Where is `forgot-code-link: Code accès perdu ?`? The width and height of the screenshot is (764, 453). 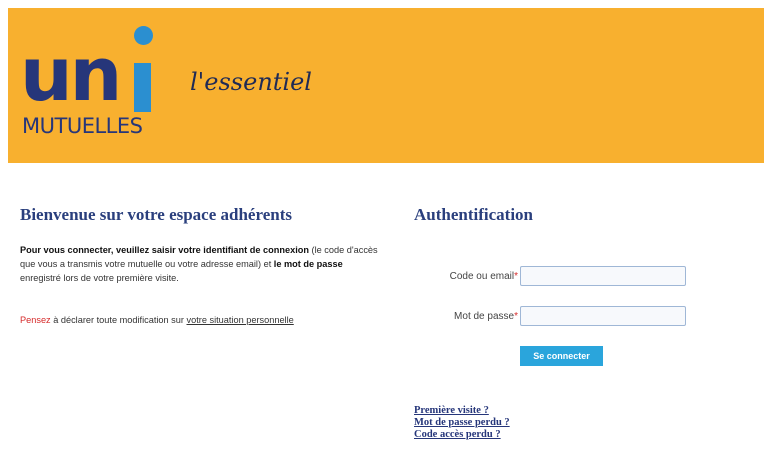 forgot-code-link: Code accès perdu ? is located at coordinates (462, 435).